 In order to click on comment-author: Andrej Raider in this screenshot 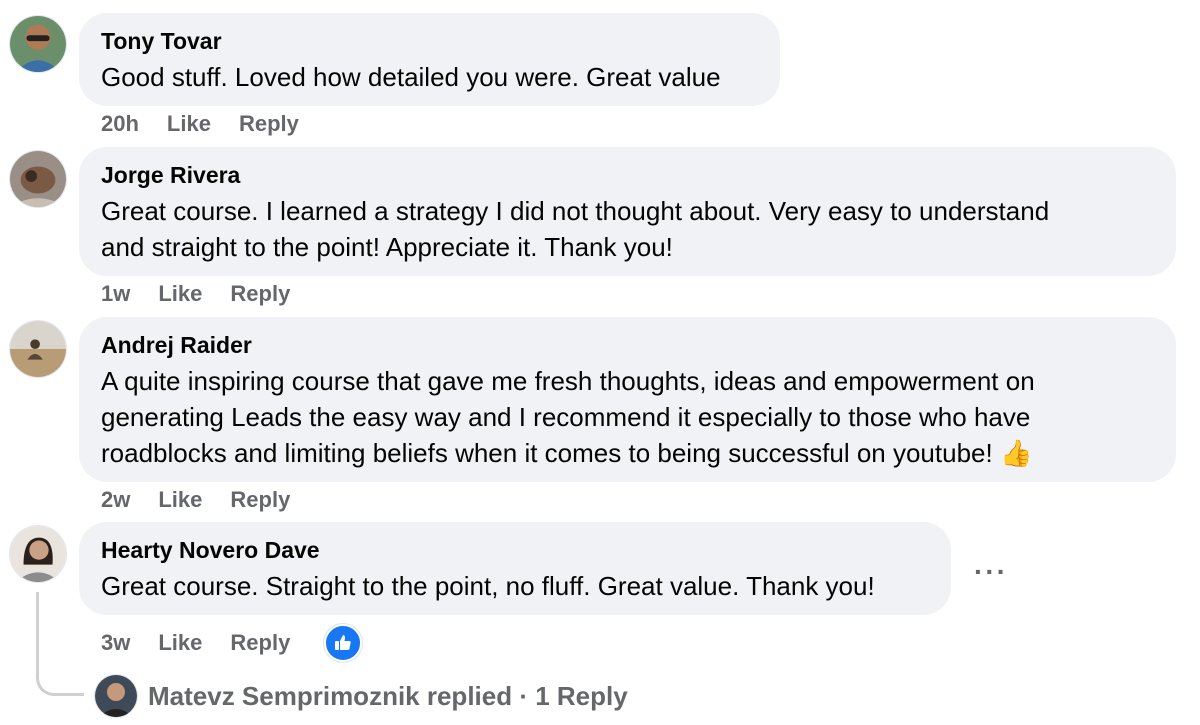, I will do `click(627, 345)`.